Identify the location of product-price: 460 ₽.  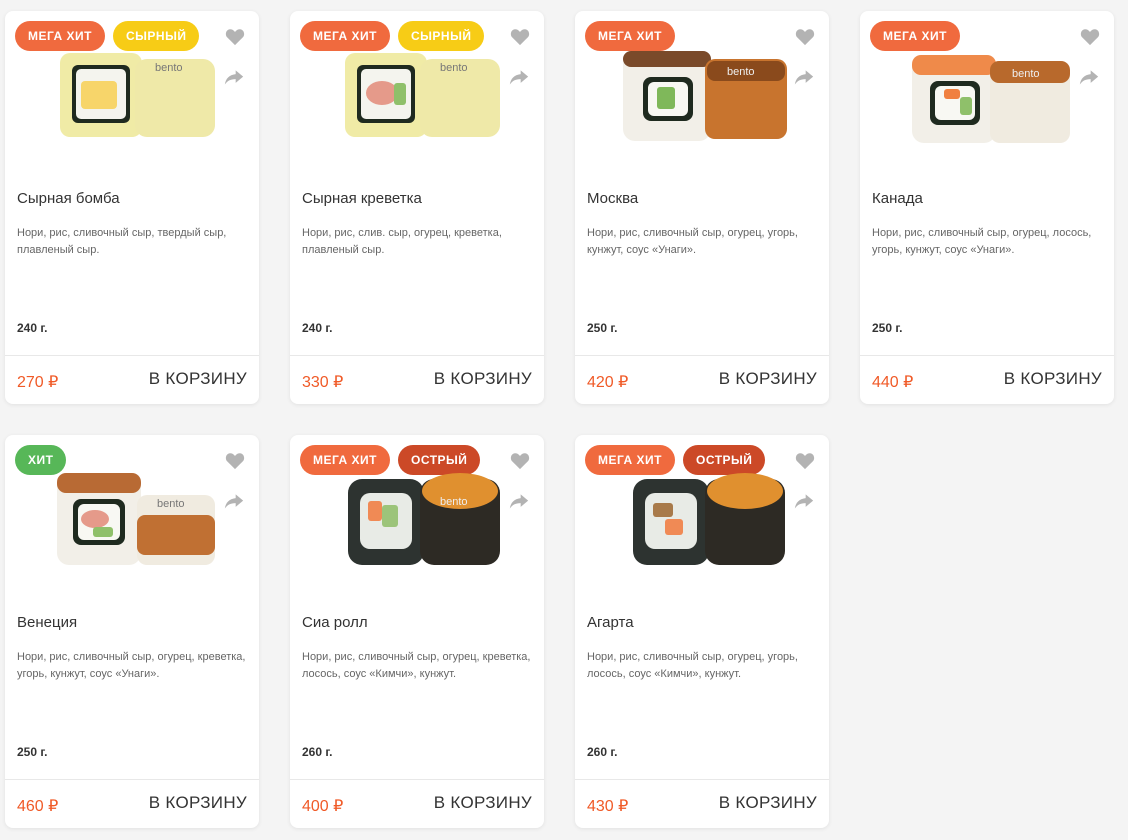
(38, 806).